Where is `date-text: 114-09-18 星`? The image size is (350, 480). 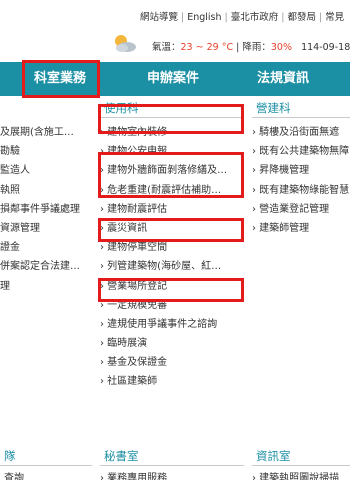 date-text: 114-09-18 星 is located at coordinates (325, 47).